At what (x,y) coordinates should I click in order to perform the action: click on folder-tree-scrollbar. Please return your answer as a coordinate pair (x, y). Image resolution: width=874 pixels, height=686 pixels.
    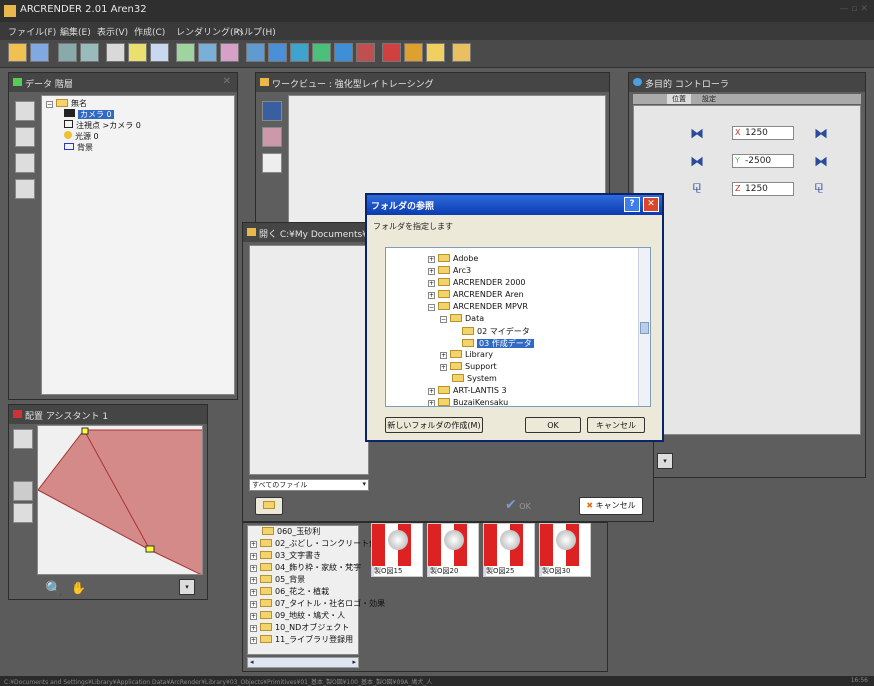
    Looking at the image, I should click on (644, 327).